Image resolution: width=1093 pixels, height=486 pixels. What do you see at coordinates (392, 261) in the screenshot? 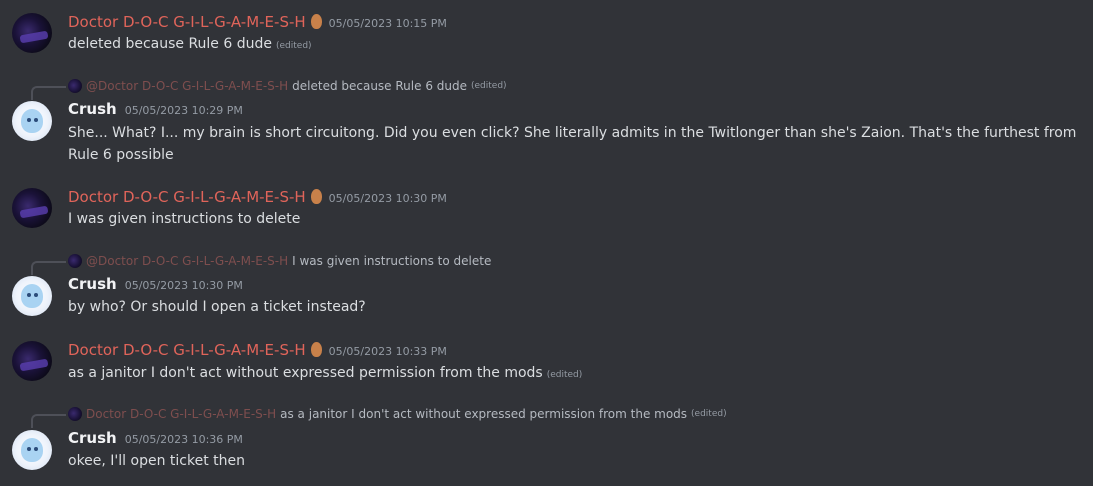
I see `reply-text: I was given instructions to delete` at bounding box center [392, 261].